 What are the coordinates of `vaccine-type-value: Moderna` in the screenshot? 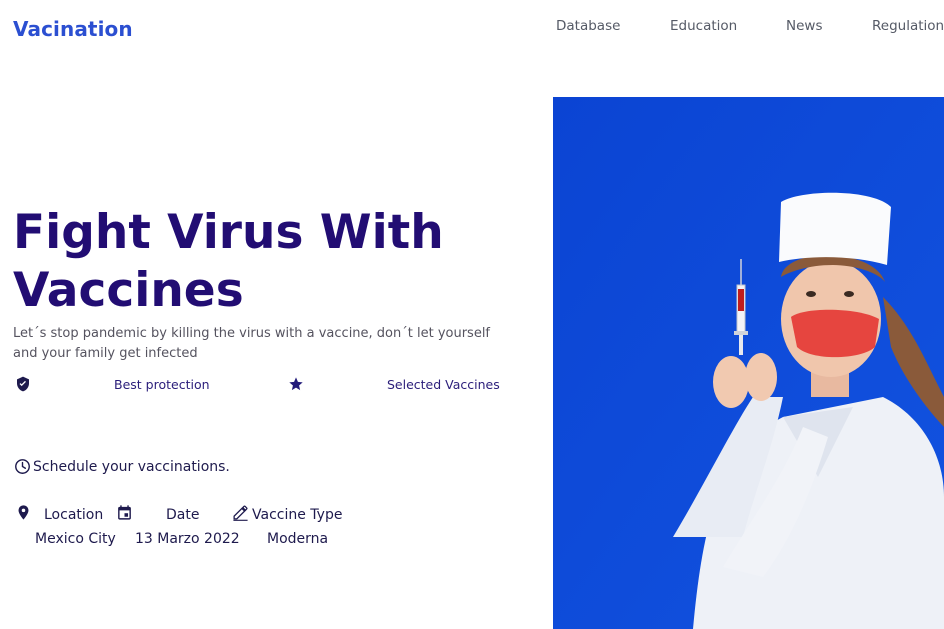 It's located at (297, 539).